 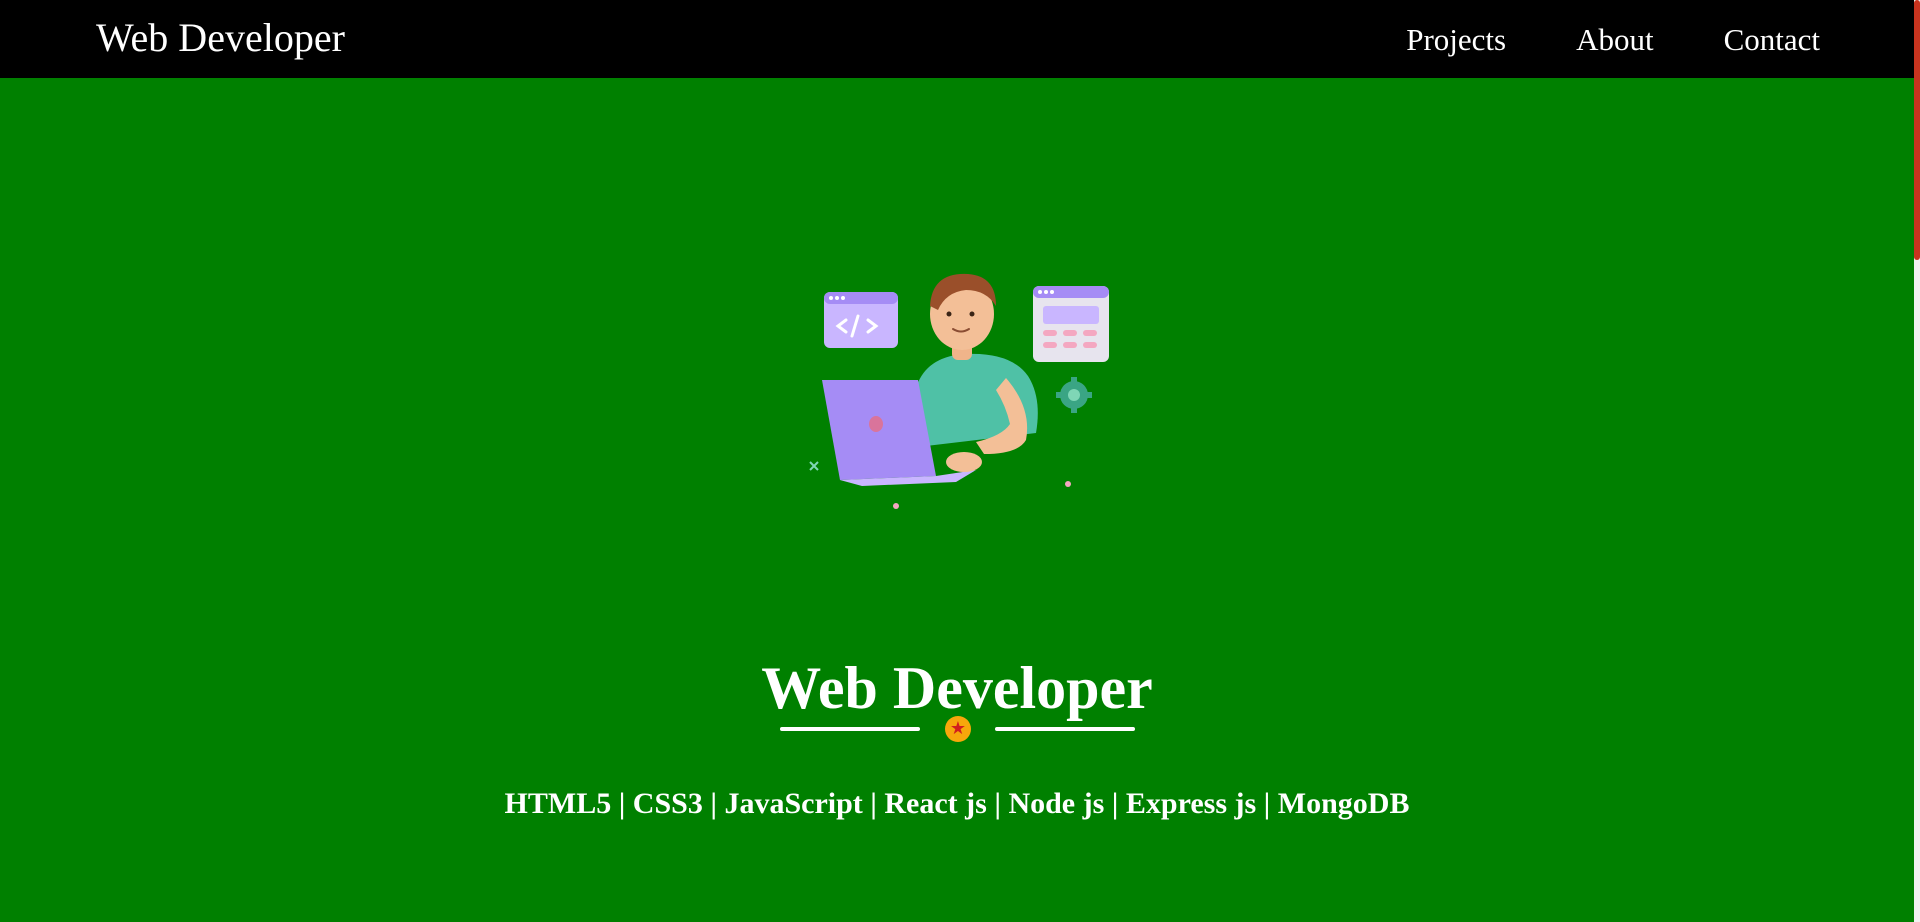 I want to click on code-window-icon, so click(x=861, y=320).